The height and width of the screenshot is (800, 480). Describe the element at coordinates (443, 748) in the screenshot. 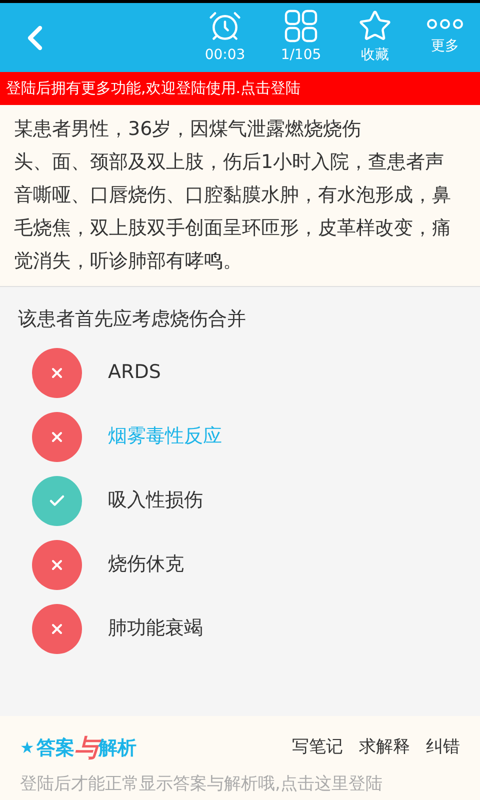

I see `action-link: 纠错` at that location.